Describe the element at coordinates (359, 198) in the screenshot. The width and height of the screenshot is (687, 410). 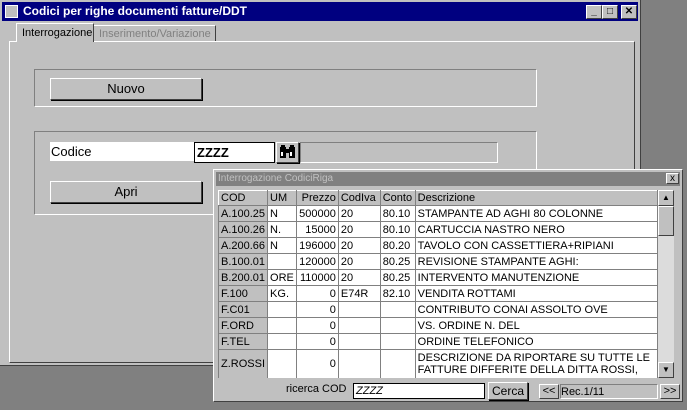
I see `column-header-codiva: CodIva` at that location.